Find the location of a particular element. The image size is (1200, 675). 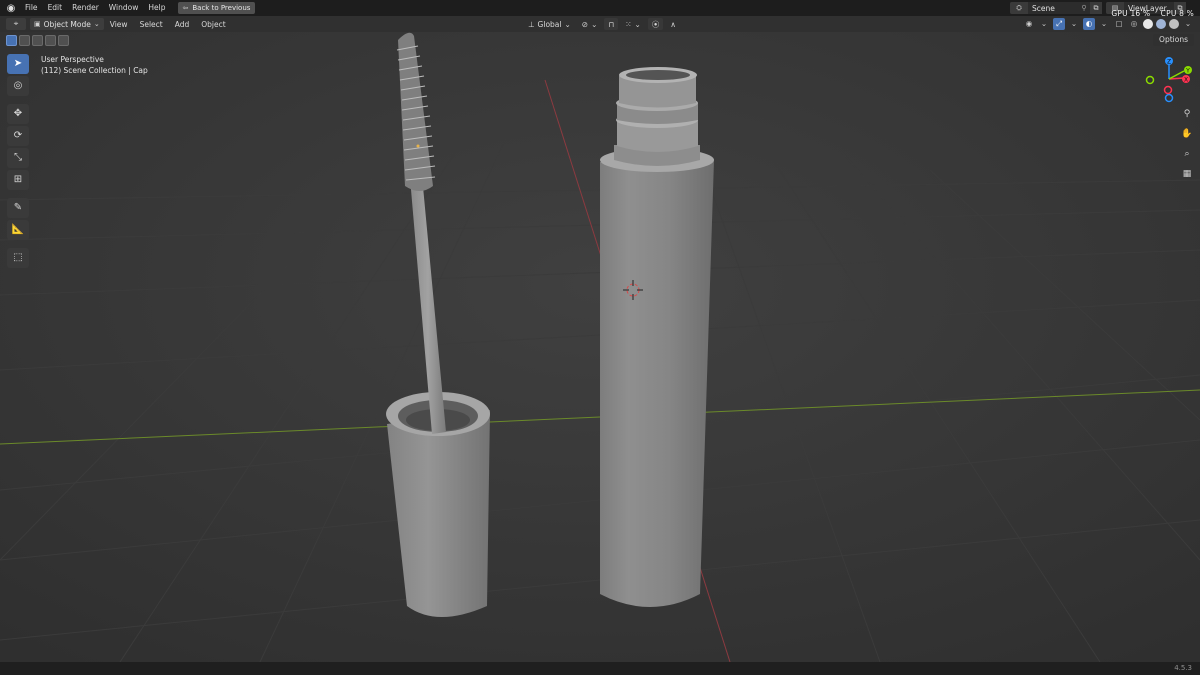

selection-mode-group is located at coordinates (37, 40).